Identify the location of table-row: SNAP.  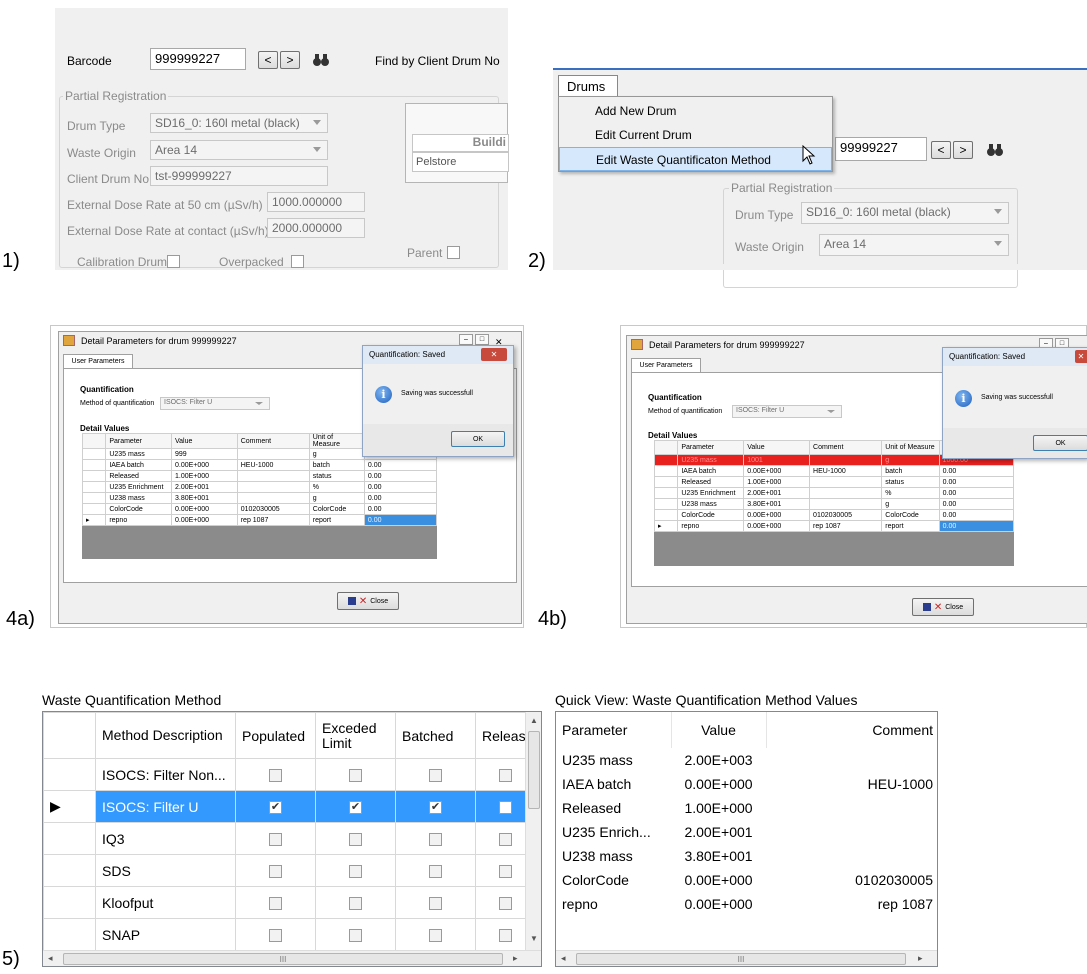
(289, 934).